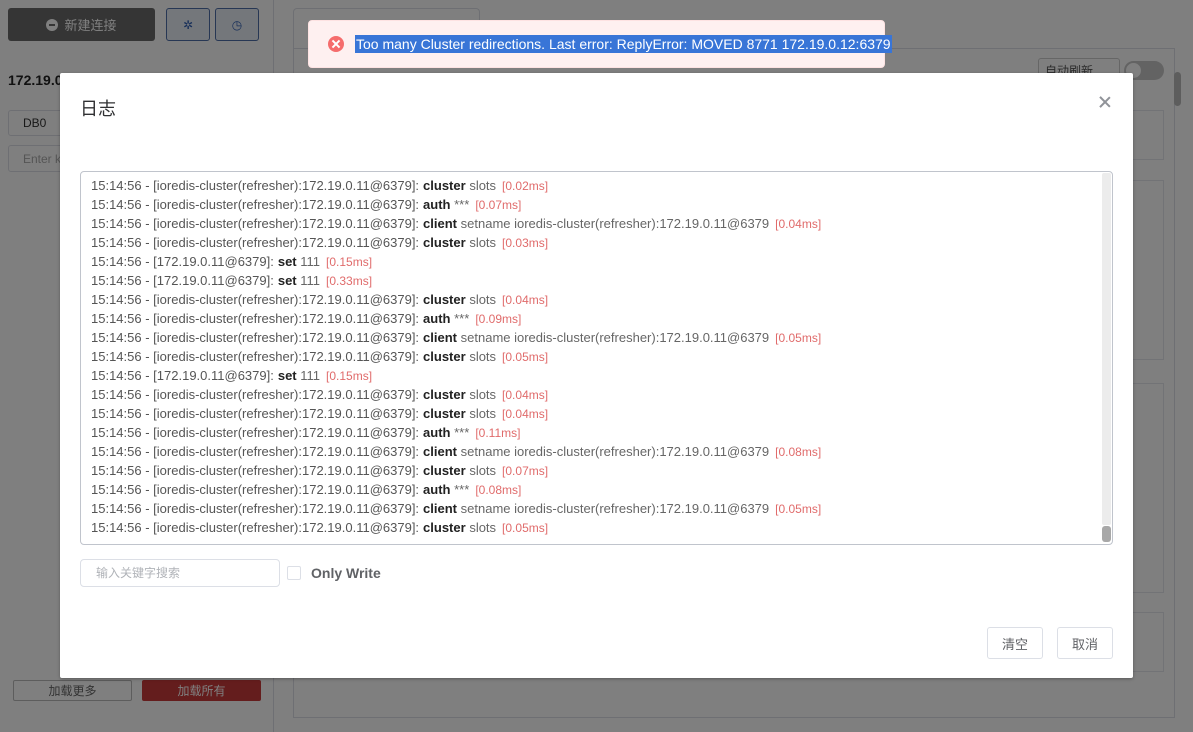 The image size is (1193, 732). What do you see at coordinates (180, 573) in the screenshot?
I see `log-search-input` at bounding box center [180, 573].